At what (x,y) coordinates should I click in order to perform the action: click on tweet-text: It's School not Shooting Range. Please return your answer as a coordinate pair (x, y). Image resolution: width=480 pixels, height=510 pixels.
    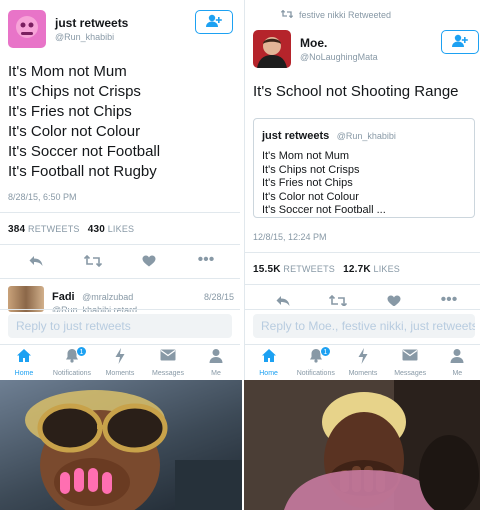
    Looking at the image, I should click on (356, 91).